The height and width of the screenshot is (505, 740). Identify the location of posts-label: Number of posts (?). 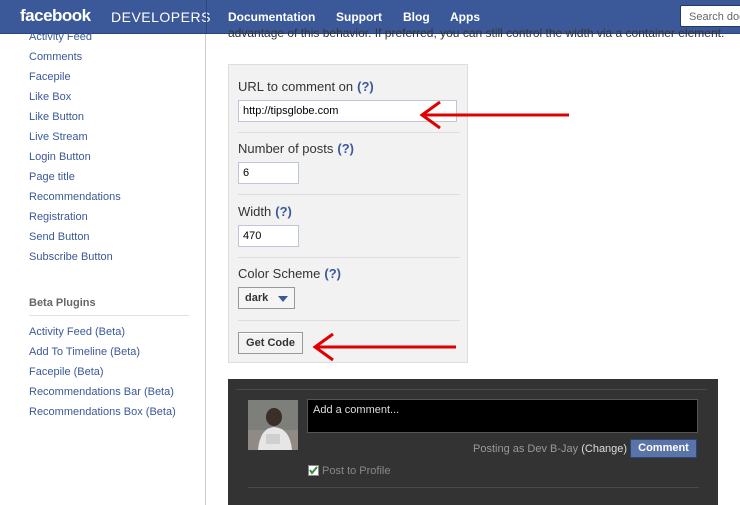
(296, 148).